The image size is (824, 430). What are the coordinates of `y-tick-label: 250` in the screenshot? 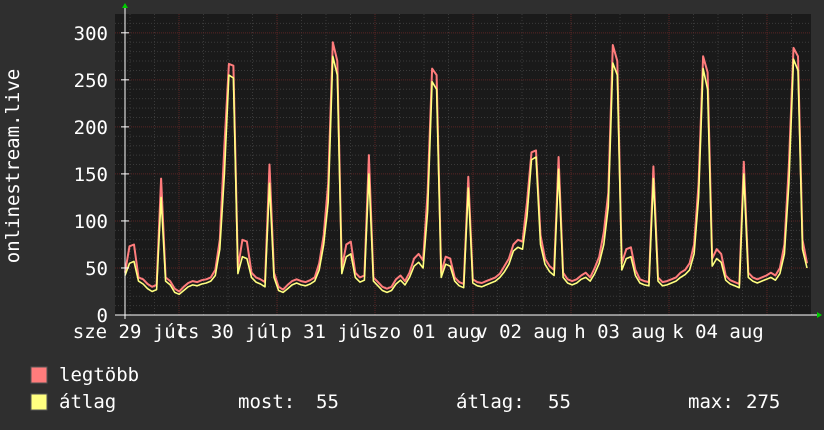 It's located at (91, 81).